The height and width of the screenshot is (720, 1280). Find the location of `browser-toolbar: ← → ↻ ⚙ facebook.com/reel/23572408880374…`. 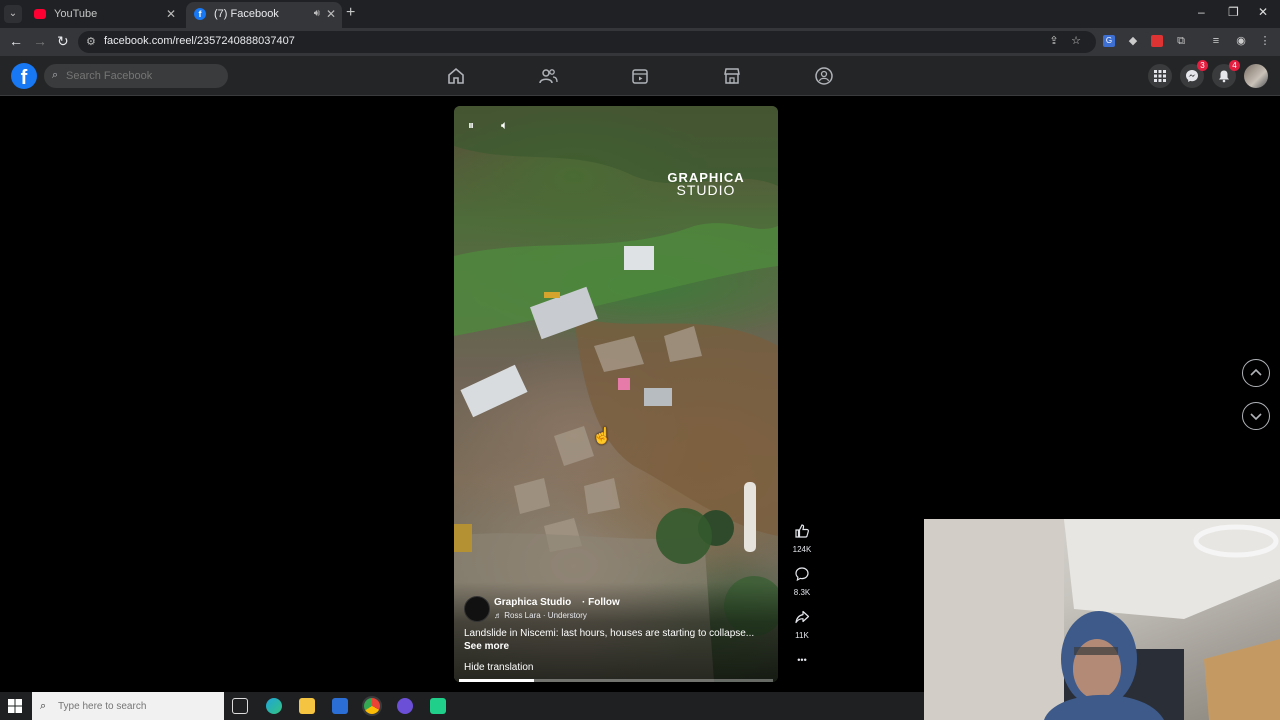

browser-toolbar: ← → ↻ ⚙ facebook.com/reel/23572408880374… is located at coordinates (640, 42).